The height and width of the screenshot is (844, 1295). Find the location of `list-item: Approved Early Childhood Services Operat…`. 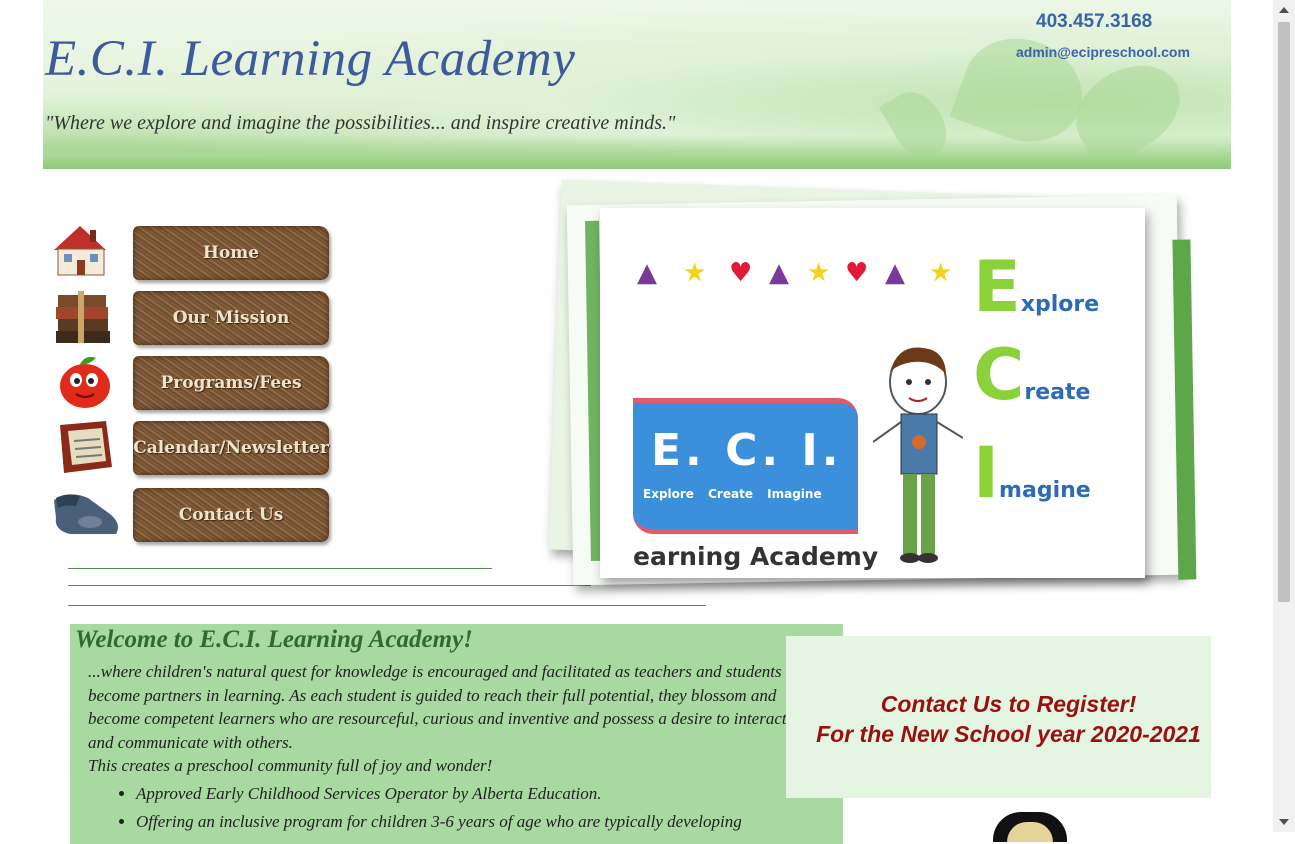

list-item: Approved Early Childhood Services Operat… is located at coordinates (462, 794).